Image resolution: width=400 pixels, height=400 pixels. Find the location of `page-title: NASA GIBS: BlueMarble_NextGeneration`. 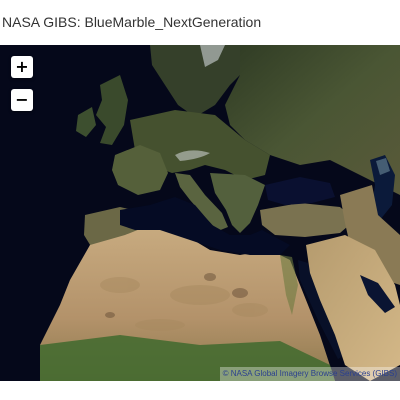

page-title: NASA GIBS: BlueMarble_NextGeneration is located at coordinates (132, 22).